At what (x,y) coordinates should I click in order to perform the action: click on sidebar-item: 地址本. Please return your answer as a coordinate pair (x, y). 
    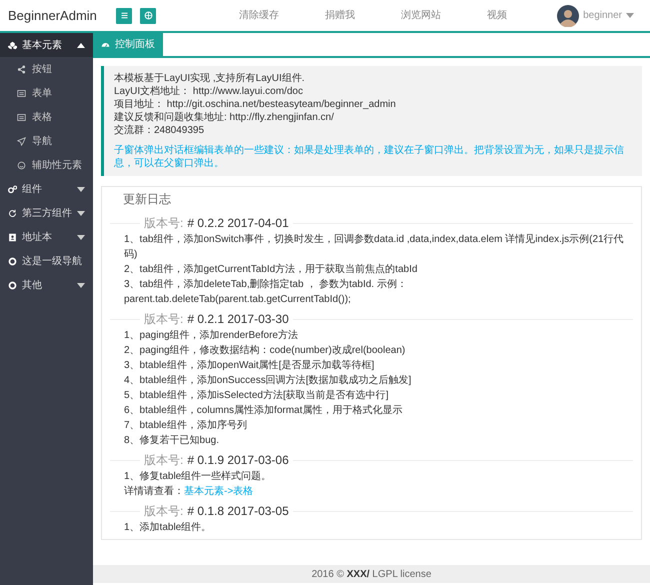
    Looking at the image, I should click on (46, 237).